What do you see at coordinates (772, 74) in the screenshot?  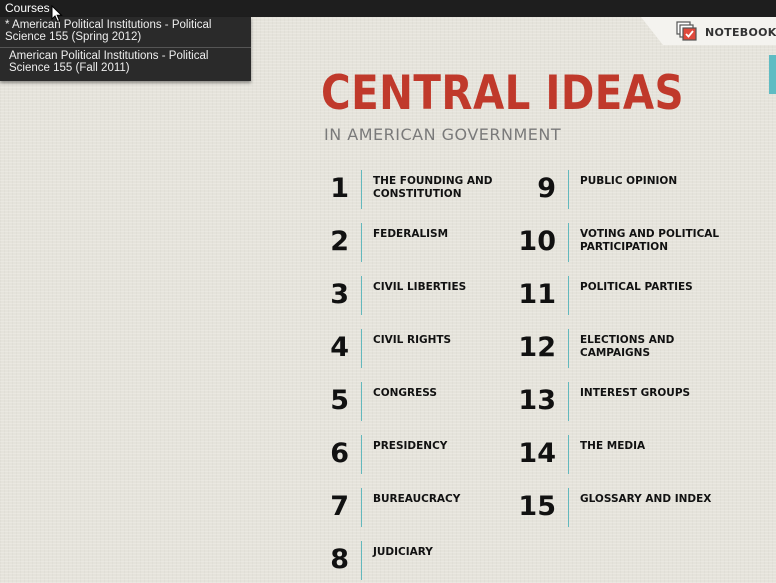 I see `side-tab` at bounding box center [772, 74].